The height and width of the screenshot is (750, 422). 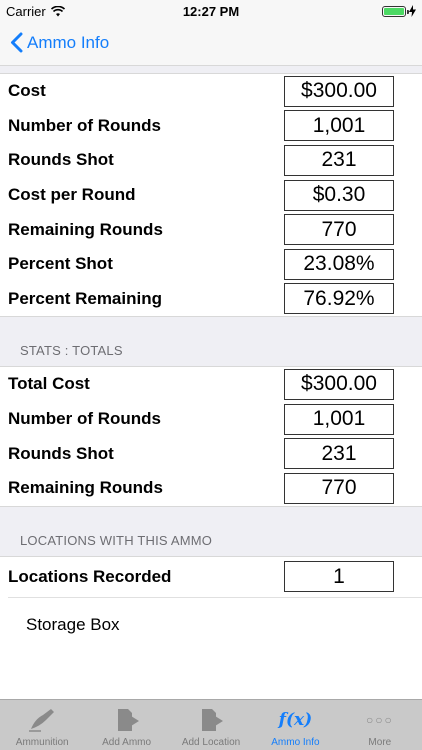 What do you see at coordinates (90, 576) in the screenshot?
I see `locations-recorded-label: Locations Recorded` at bounding box center [90, 576].